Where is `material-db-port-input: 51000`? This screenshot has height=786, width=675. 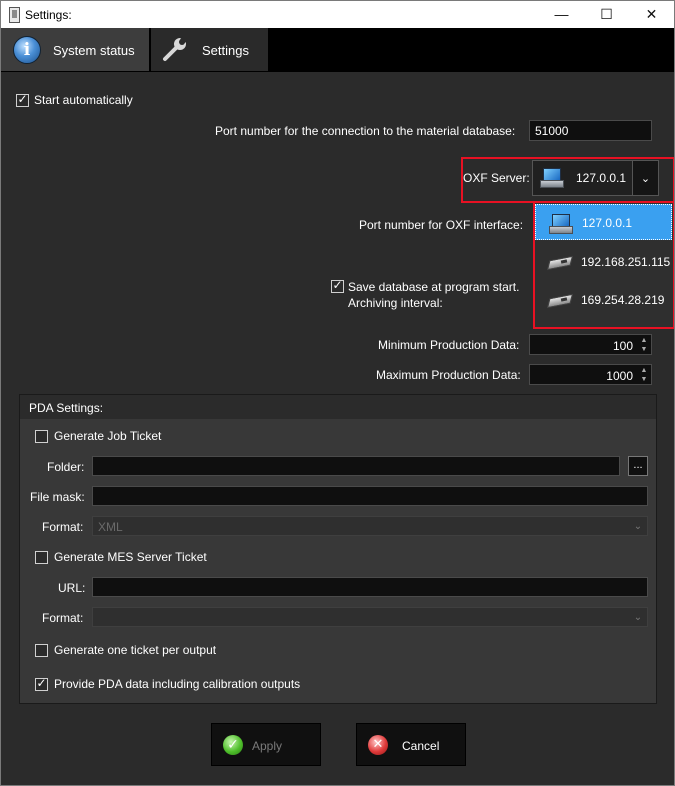 material-db-port-input: 51000 is located at coordinates (590, 130).